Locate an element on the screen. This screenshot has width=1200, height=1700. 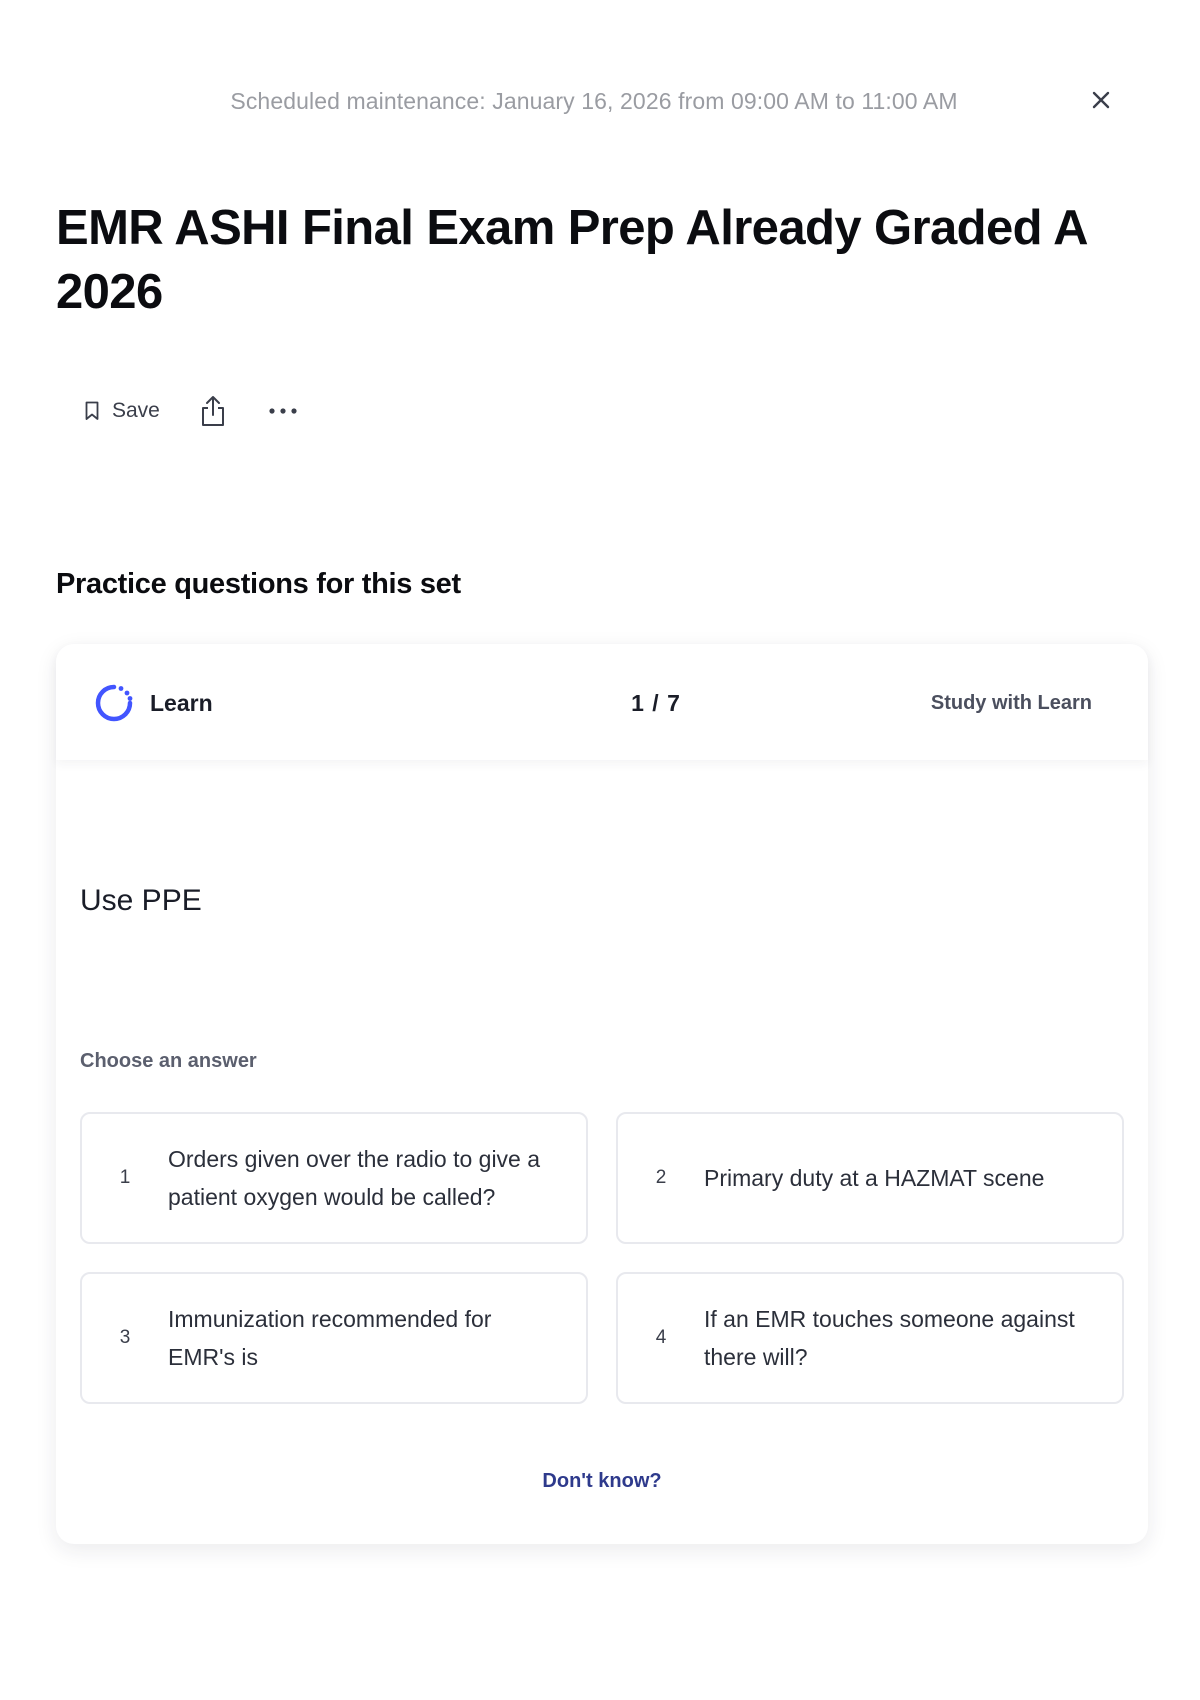
dont-know-button: Don't know? is located at coordinates (602, 1481).